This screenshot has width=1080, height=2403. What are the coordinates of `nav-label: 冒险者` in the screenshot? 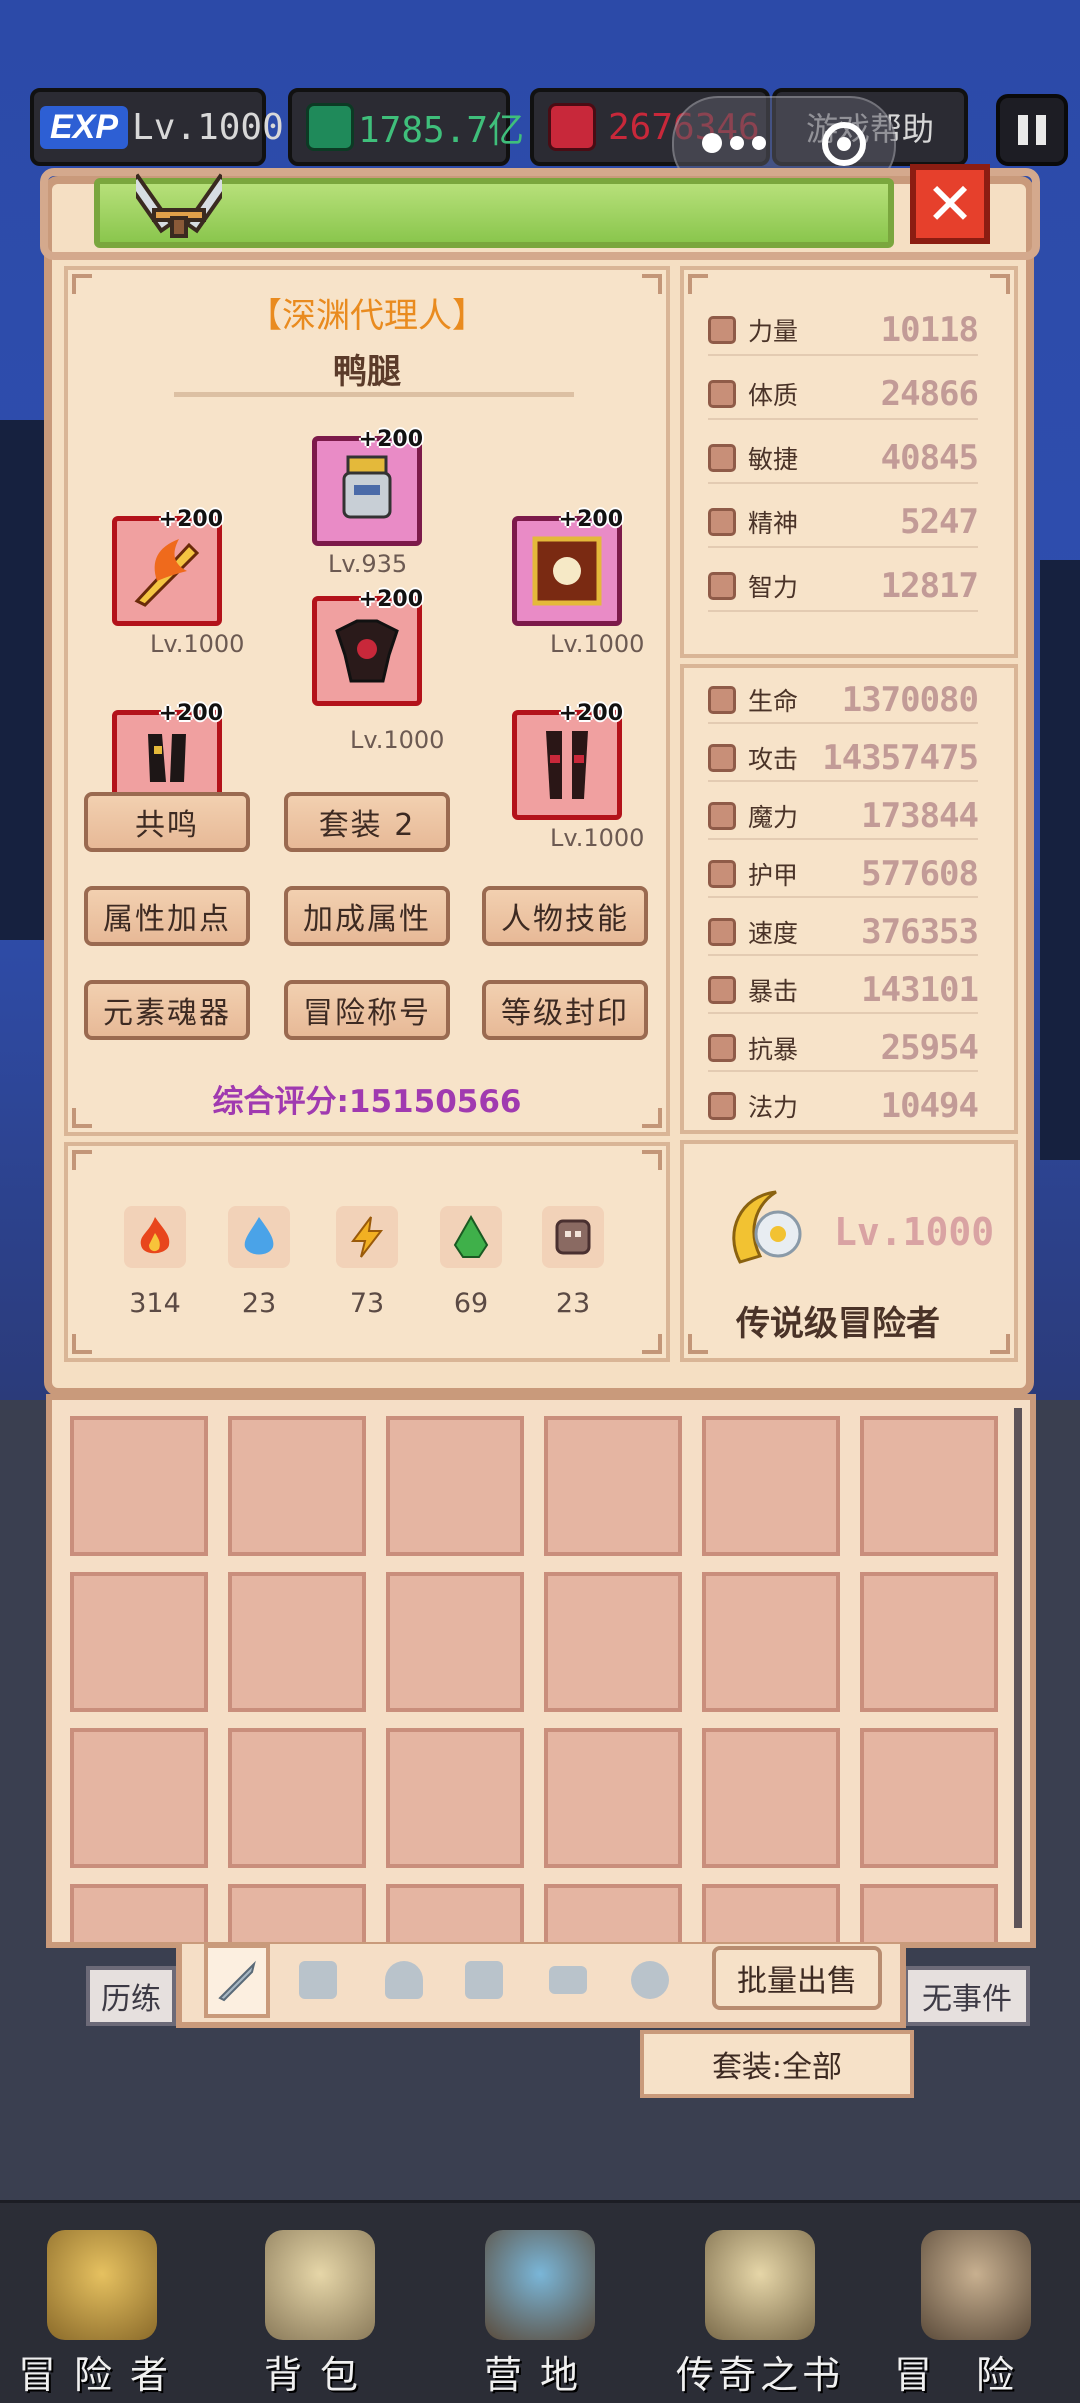 It's located at (101, 2375).